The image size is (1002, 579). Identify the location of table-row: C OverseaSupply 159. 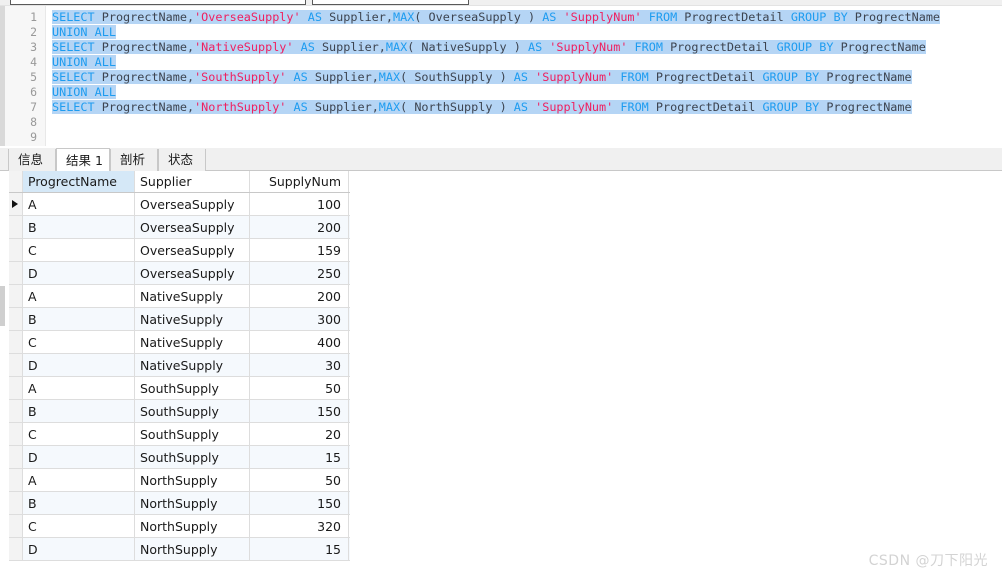
(179, 250).